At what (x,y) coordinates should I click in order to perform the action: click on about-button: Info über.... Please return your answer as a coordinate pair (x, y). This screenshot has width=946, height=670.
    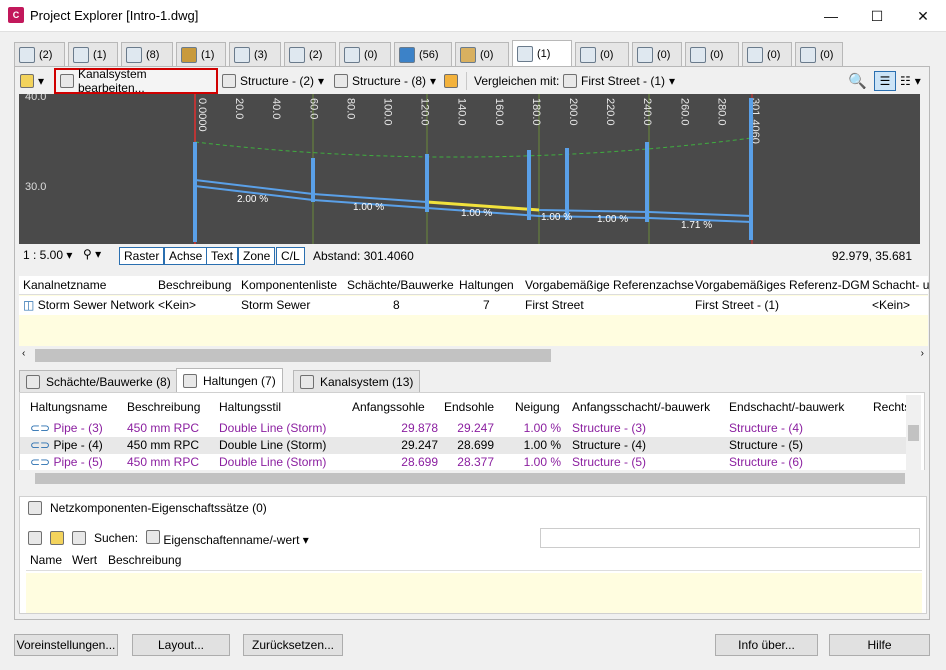
    Looking at the image, I should click on (766, 645).